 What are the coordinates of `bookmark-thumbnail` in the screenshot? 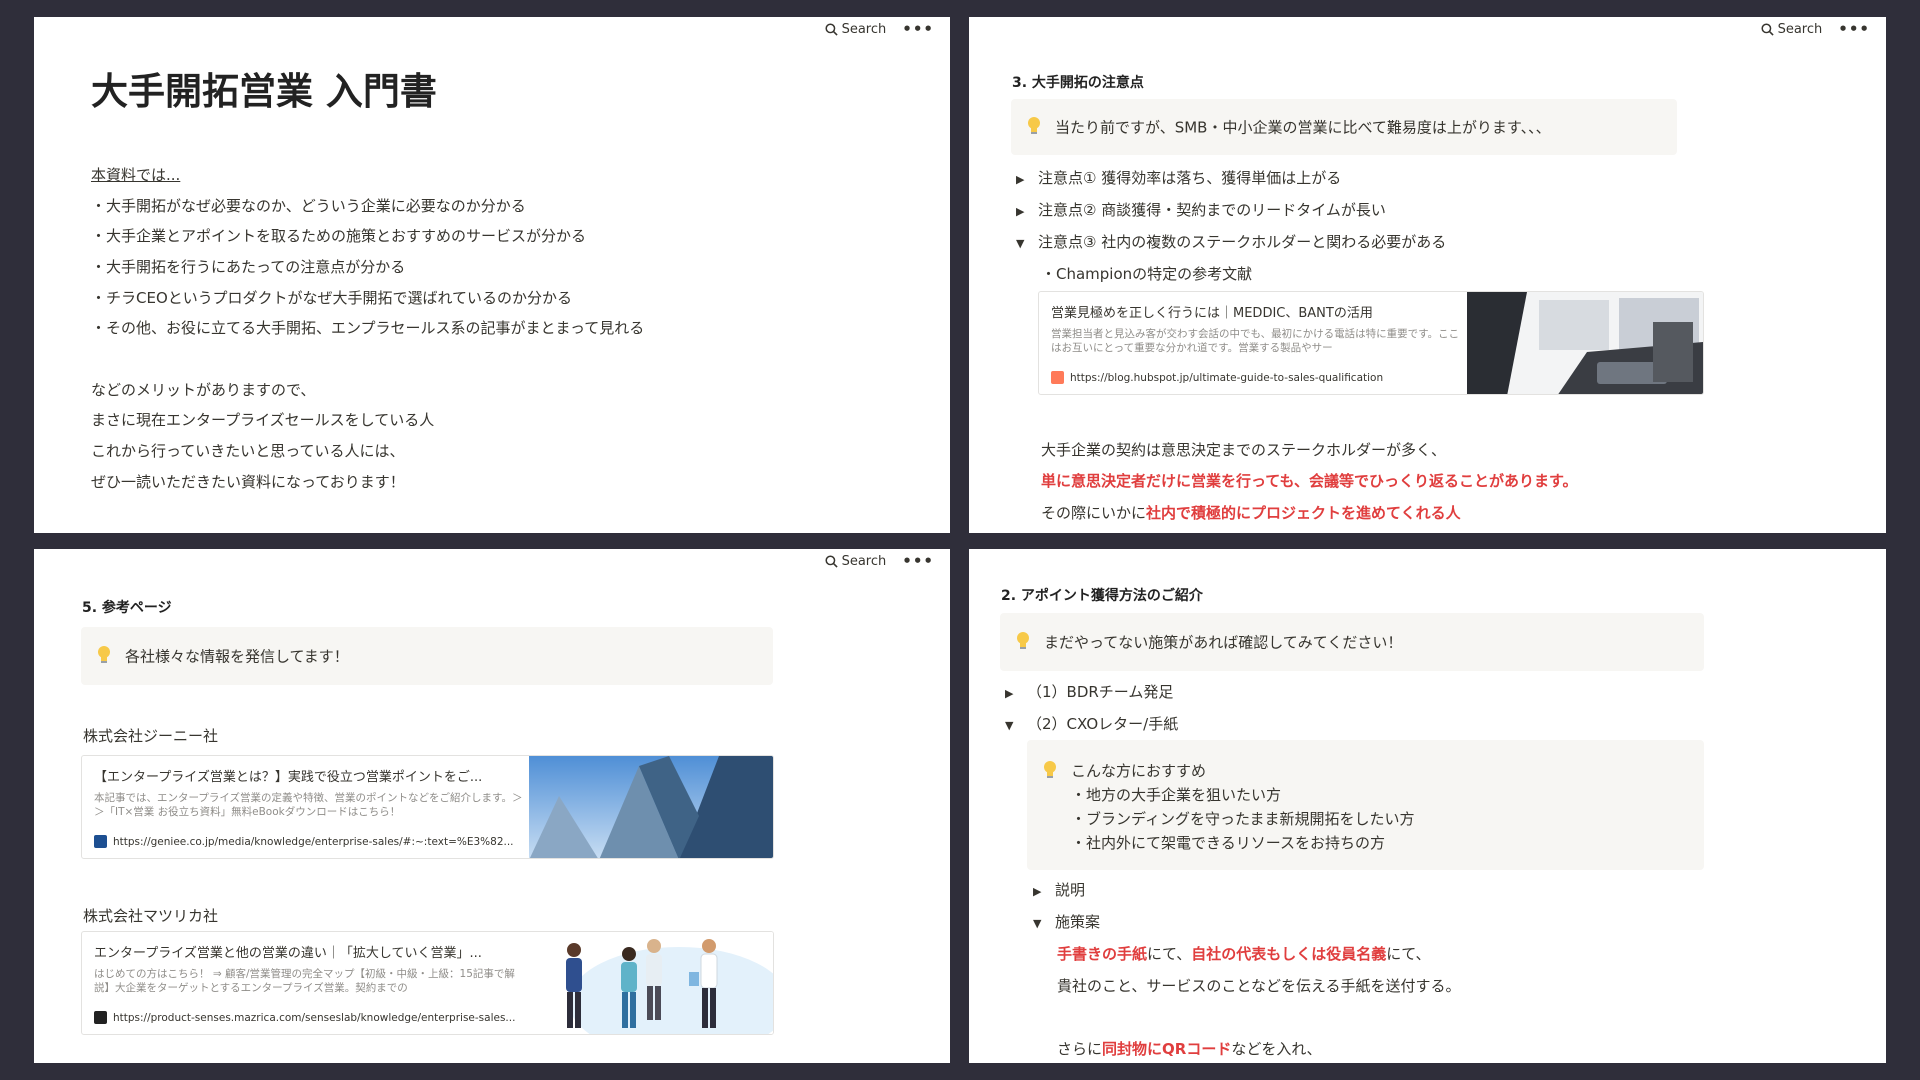 It's located at (651, 983).